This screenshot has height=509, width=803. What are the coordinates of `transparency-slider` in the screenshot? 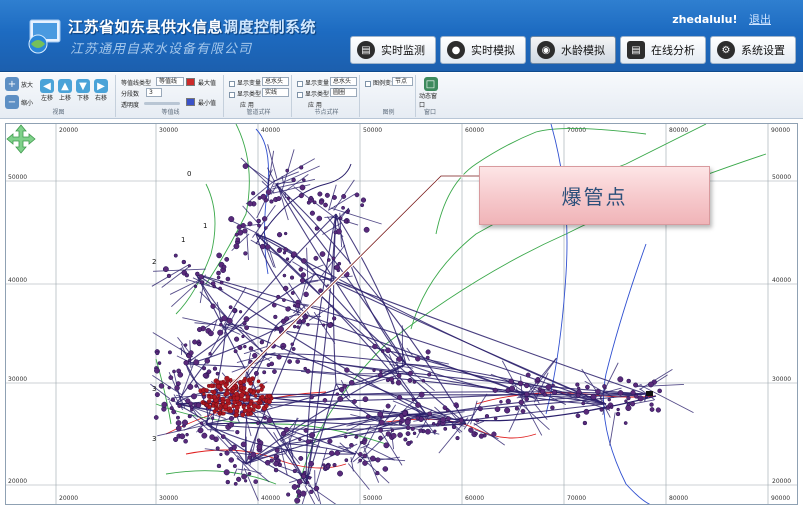 It's located at (162, 103).